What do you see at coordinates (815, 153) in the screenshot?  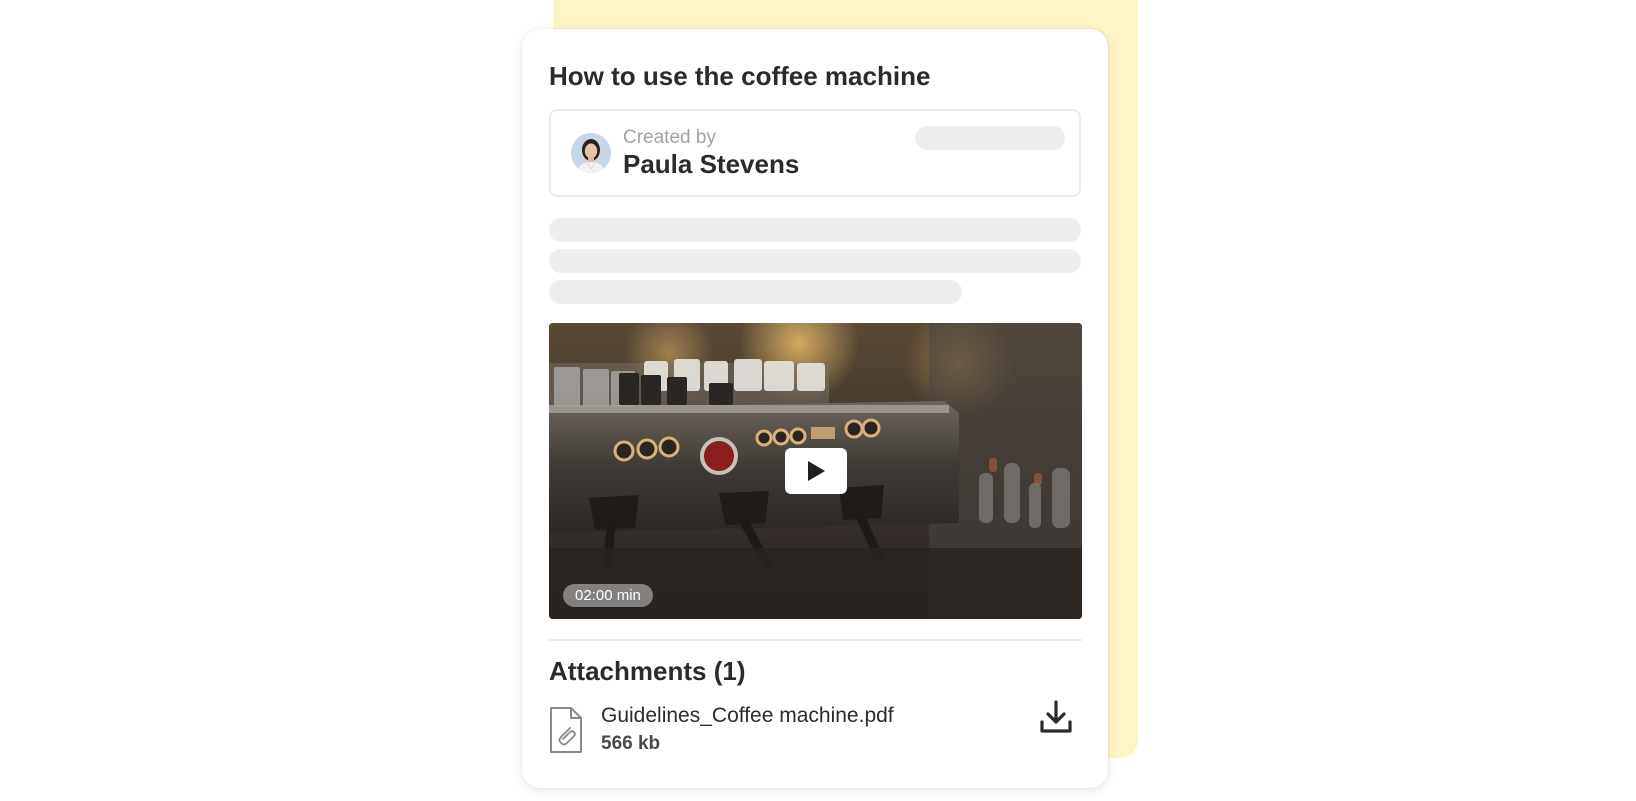 I see `author-box: Created by Paula Stevens` at bounding box center [815, 153].